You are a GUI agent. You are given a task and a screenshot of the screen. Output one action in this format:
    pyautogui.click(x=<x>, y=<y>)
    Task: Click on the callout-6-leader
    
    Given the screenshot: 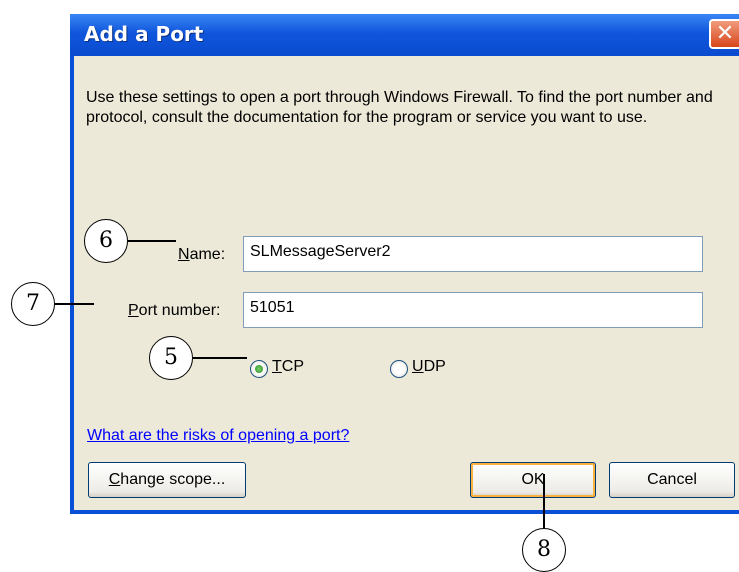 What is the action you would take?
    pyautogui.click(x=152, y=241)
    